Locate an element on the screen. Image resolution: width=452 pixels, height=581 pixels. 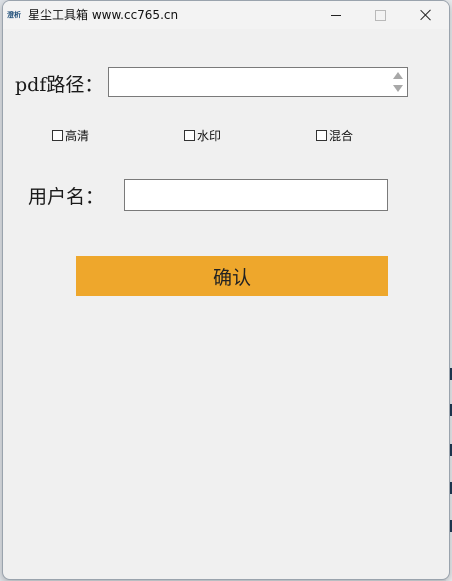
maximize-button is located at coordinates (380, 15).